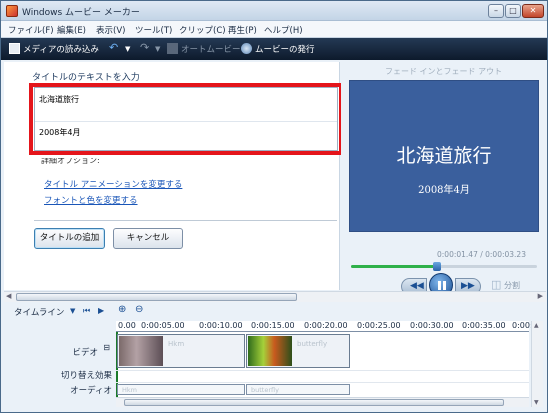 The height and width of the screenshot is (413, 548). I want to click on menu-edit: 編集(E), so click(71, 30).